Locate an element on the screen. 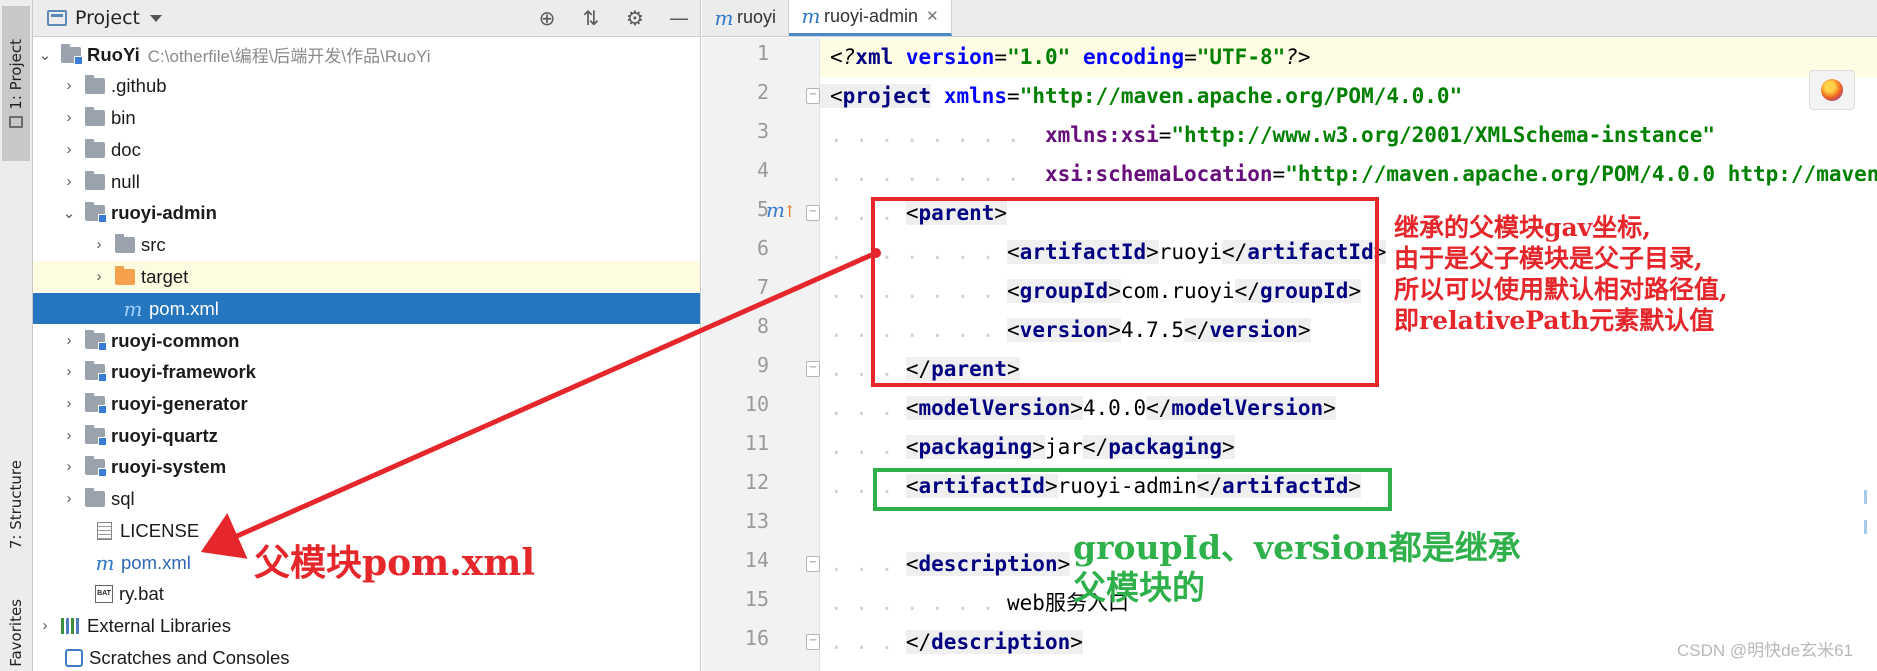  tree-item-null: › null is located at coordinates (366, 181).